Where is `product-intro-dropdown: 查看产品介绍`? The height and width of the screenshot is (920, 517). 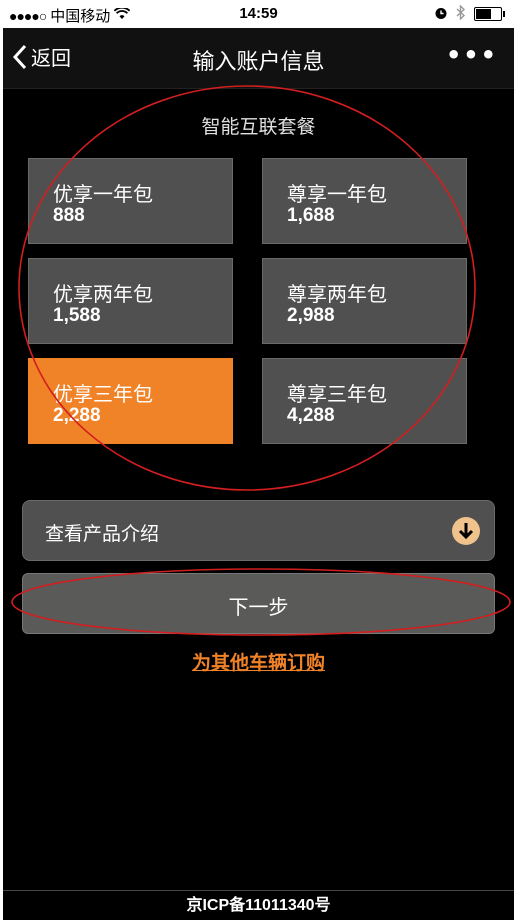 product-intro-dropdown: 查看产品介绍 is located at coordinates (258, 530).